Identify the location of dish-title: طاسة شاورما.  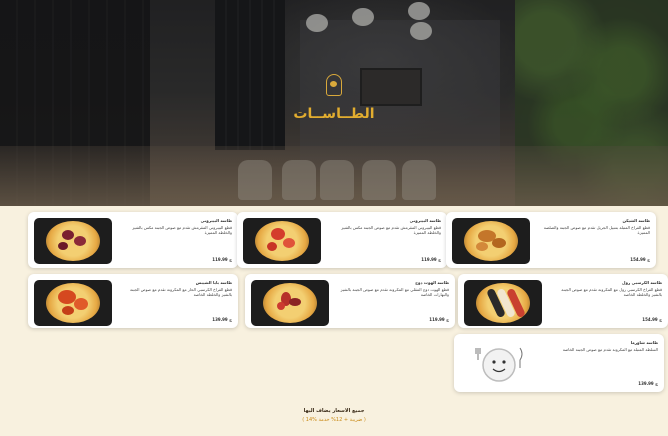
(644, 342).